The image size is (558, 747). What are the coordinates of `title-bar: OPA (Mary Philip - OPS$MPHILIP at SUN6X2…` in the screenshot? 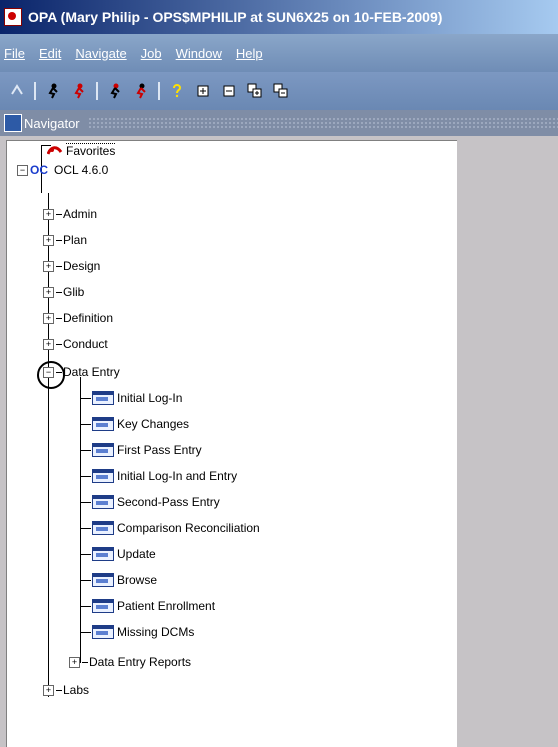 It's located at (279, 17).